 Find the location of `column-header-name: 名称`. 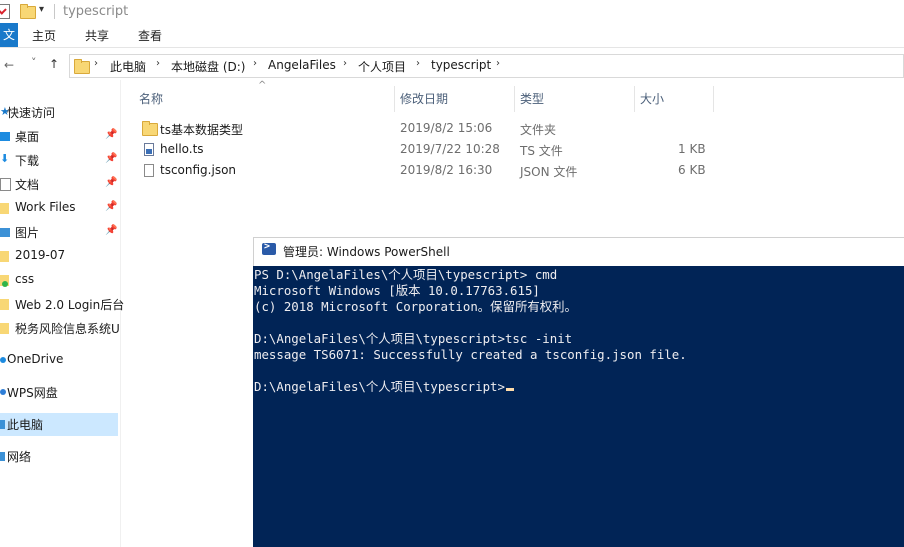

column-header-name: 名称 is located at coordinates (151, 98).